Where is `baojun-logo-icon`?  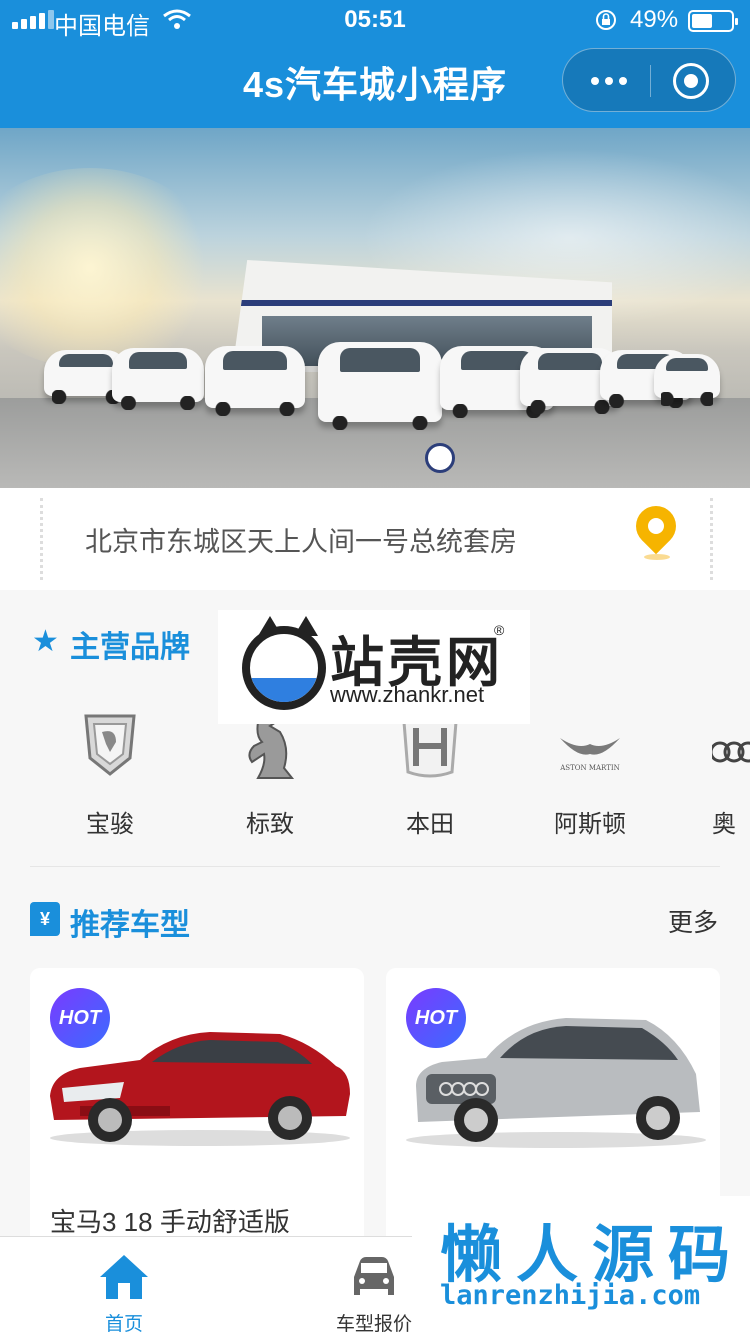
baojun-logo-icon is located at coordinates (110, 745).